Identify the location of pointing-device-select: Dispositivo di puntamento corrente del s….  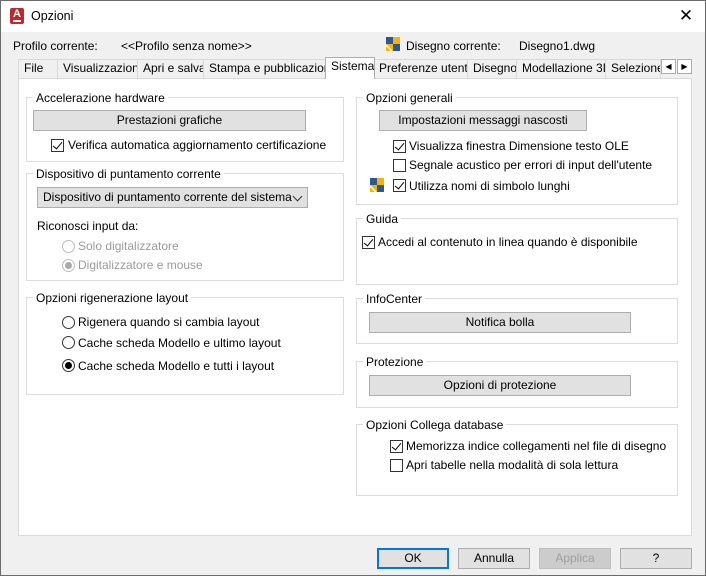
(172, 197).